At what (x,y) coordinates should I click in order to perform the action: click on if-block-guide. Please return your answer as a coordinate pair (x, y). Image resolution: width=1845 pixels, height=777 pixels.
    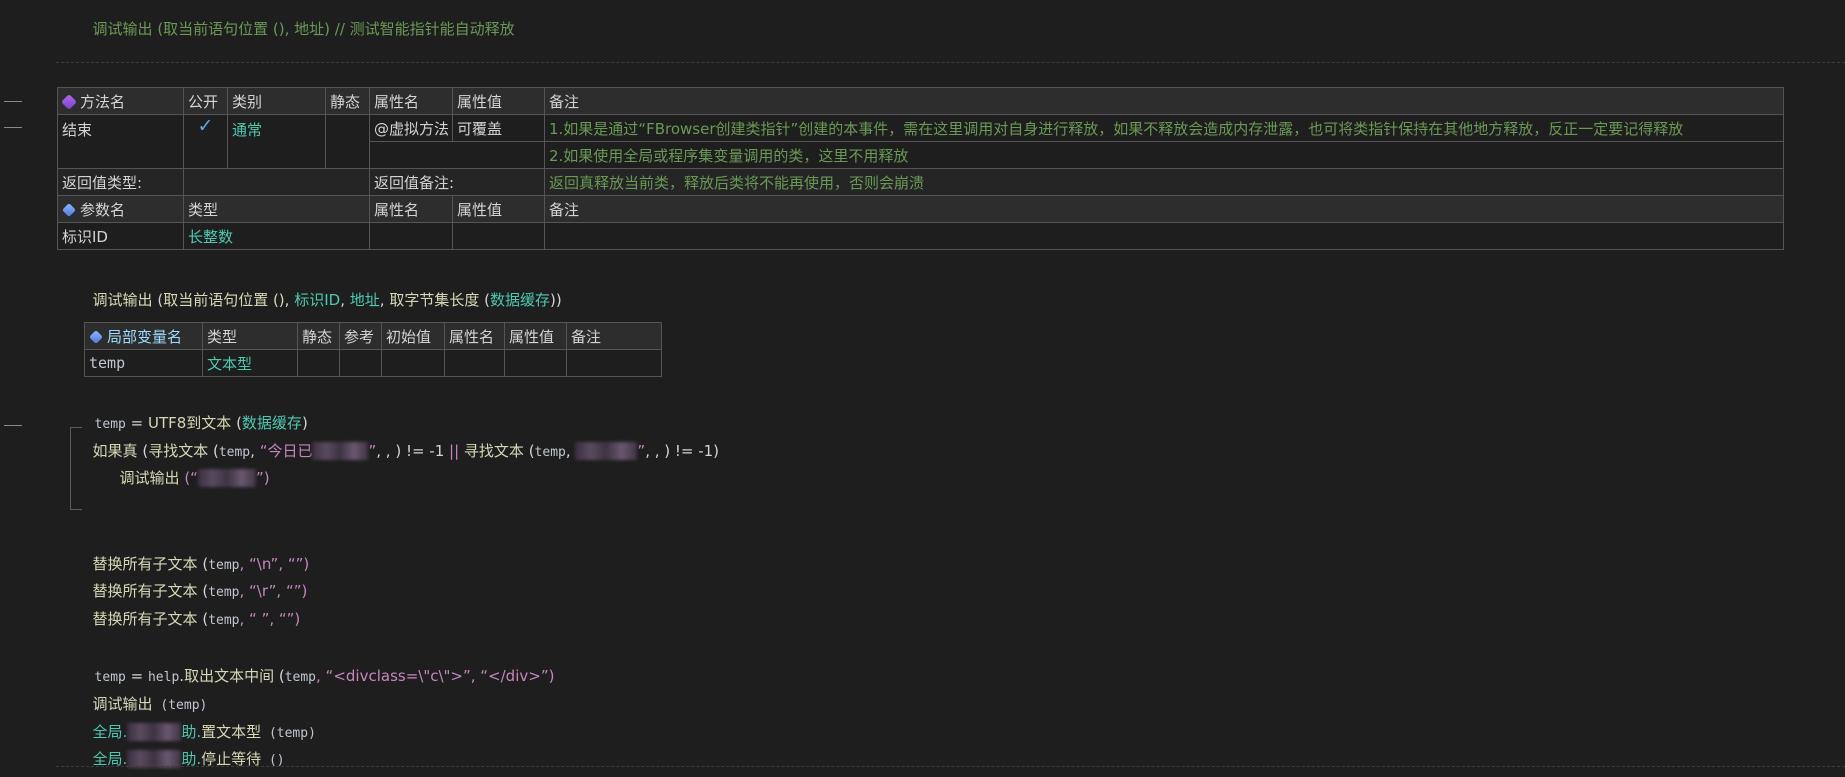
    Looking at the image, I should click on (70, 468).